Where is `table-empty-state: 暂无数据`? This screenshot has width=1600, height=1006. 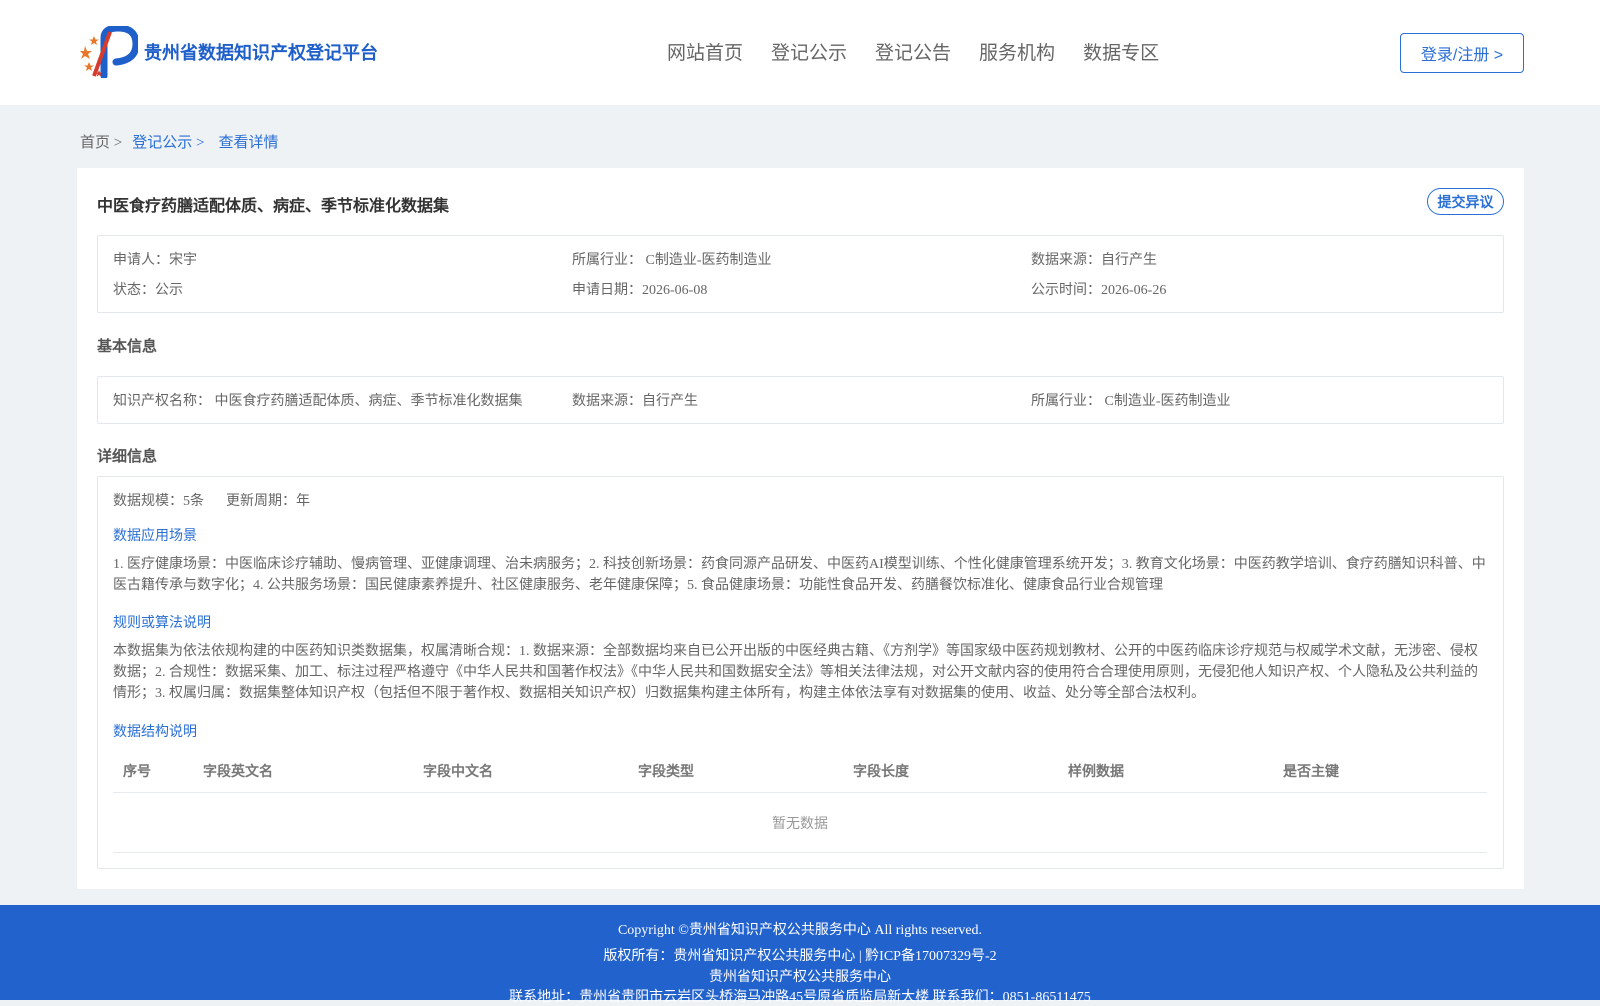
table-empty-state: 暂无数据 is located at coordinates (800, 823).